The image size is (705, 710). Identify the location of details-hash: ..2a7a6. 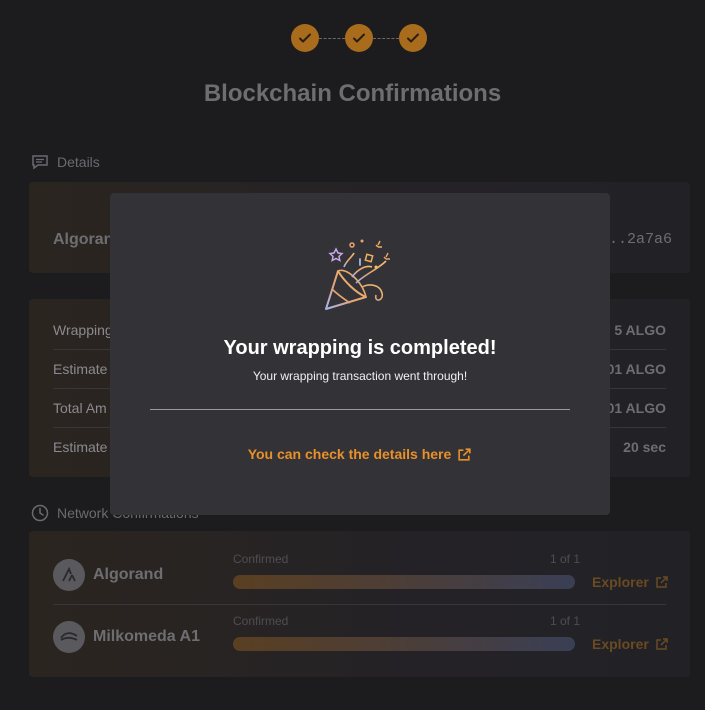
(640, 239).